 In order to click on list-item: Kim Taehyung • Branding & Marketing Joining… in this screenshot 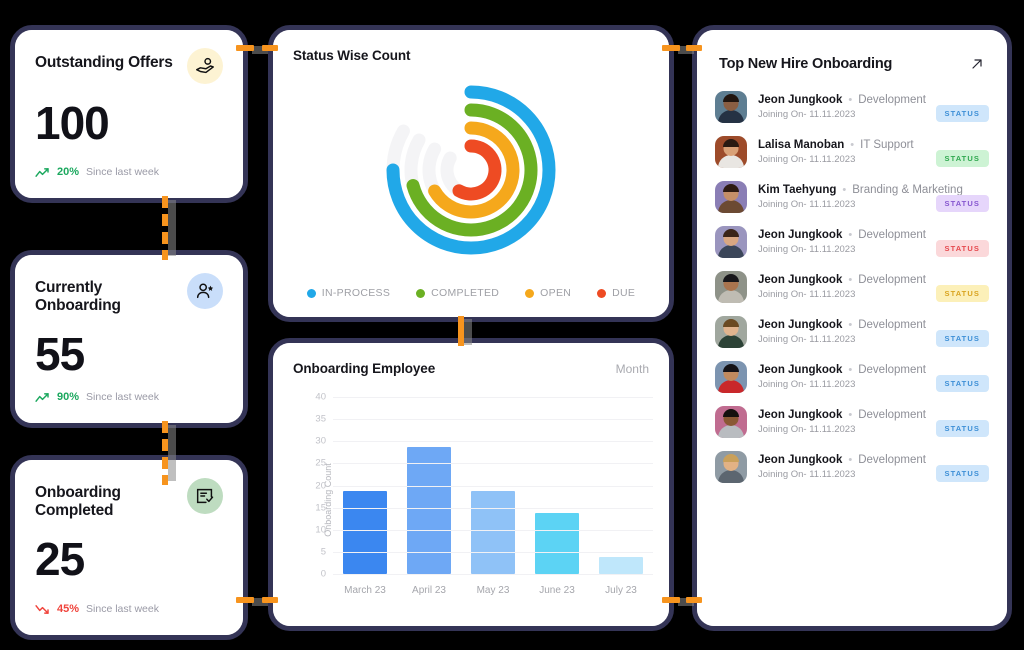, I will do `click(852, 196)`.